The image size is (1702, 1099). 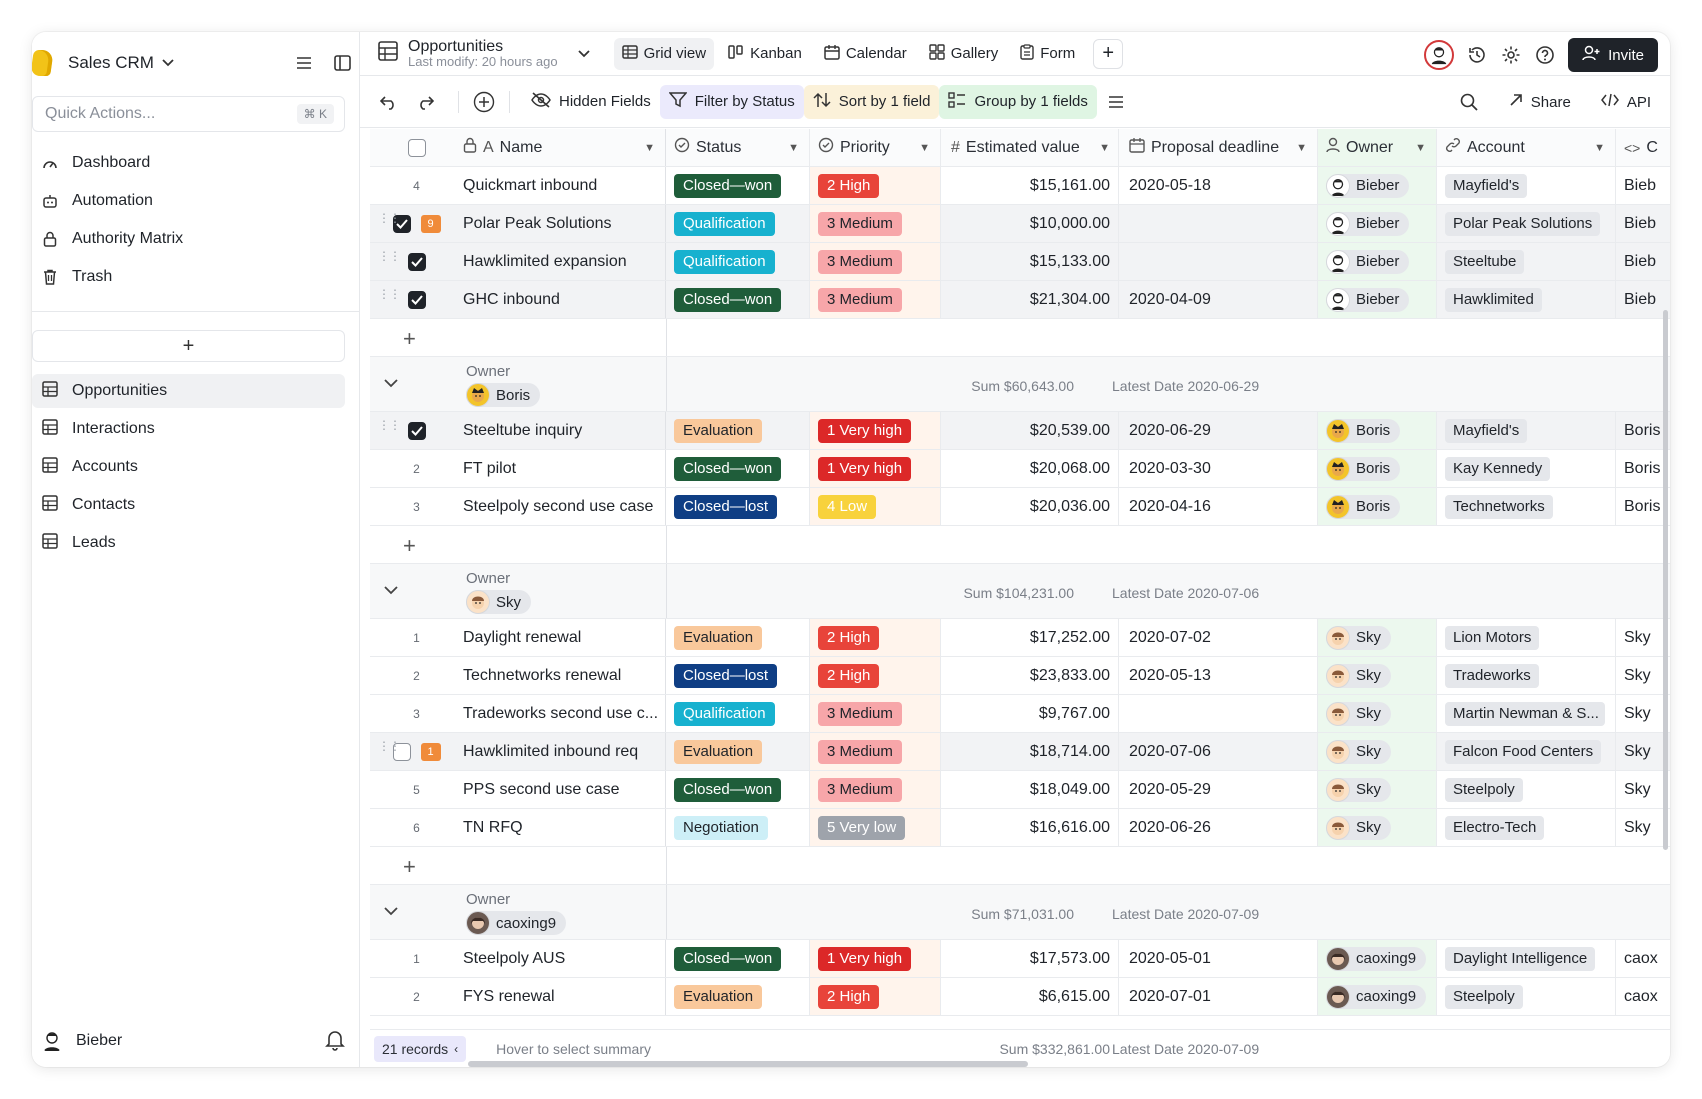 What do you see at coordinates (1218, 789) in the screenshot?
I see `deadline-cell: 2020-05-29` at bounding box center [1218, 789].